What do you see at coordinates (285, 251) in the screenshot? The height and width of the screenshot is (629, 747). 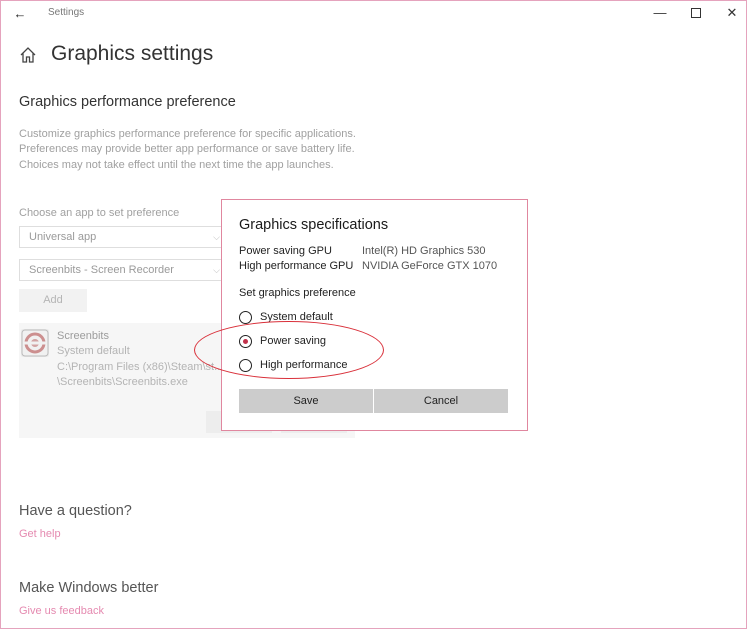 I see `spec-label: Power saving GPU` at bounding box center [285, 251].